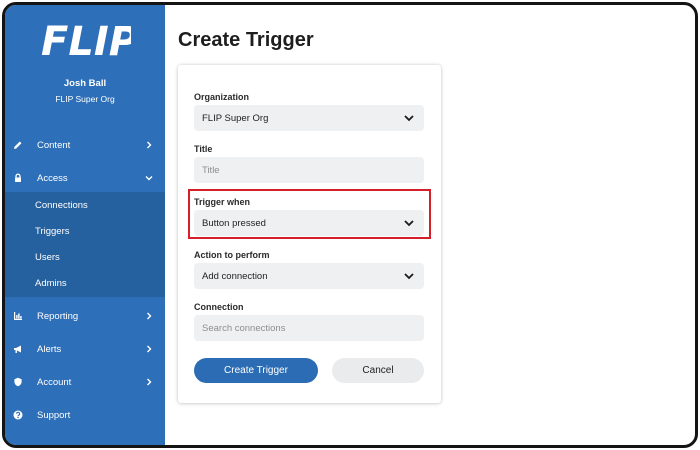 Image resolution: width=700 pixels, height=450 pixels. What do you see at coordinates (18, 316) in the screenshot?
I see `bar-chart-icon` at bounding box center [18, 316].